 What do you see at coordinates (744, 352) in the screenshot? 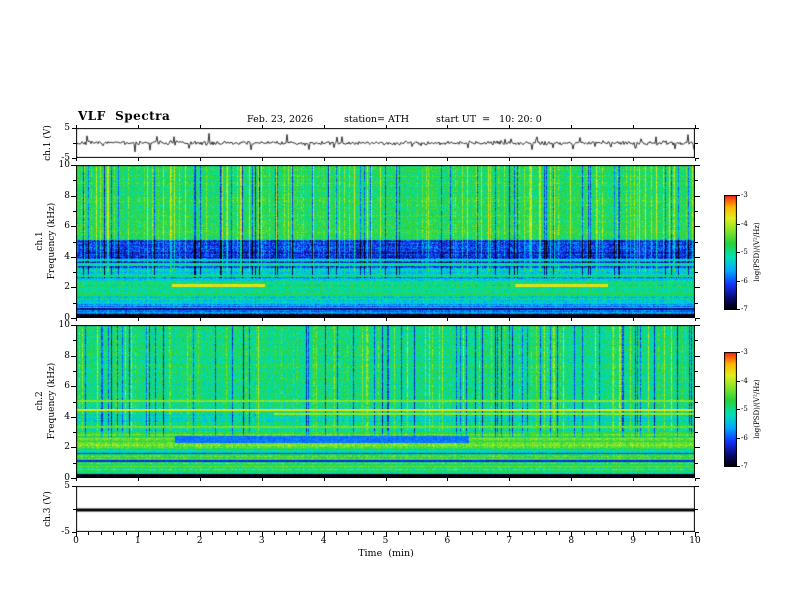
I see `colorbar-tick-label: -3` at bounding box center [744, 352].